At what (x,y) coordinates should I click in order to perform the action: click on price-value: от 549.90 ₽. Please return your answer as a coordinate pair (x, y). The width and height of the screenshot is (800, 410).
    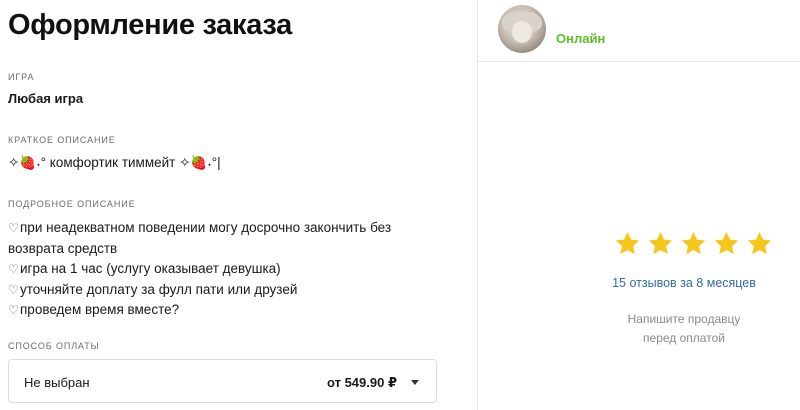
    Looking at the image, I should click on (361, 382).